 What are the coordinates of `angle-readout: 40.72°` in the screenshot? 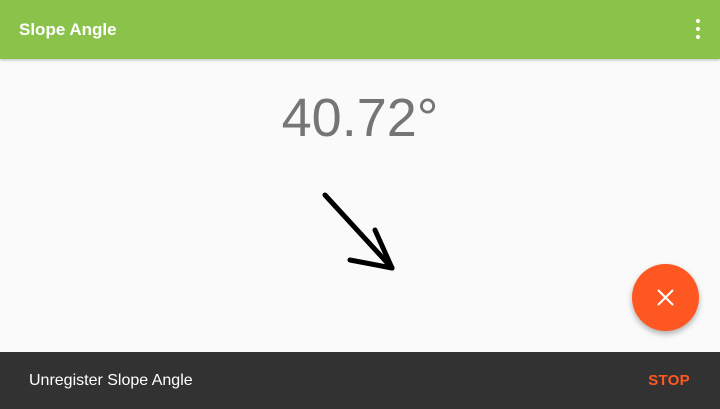 It's located at (360, 118).